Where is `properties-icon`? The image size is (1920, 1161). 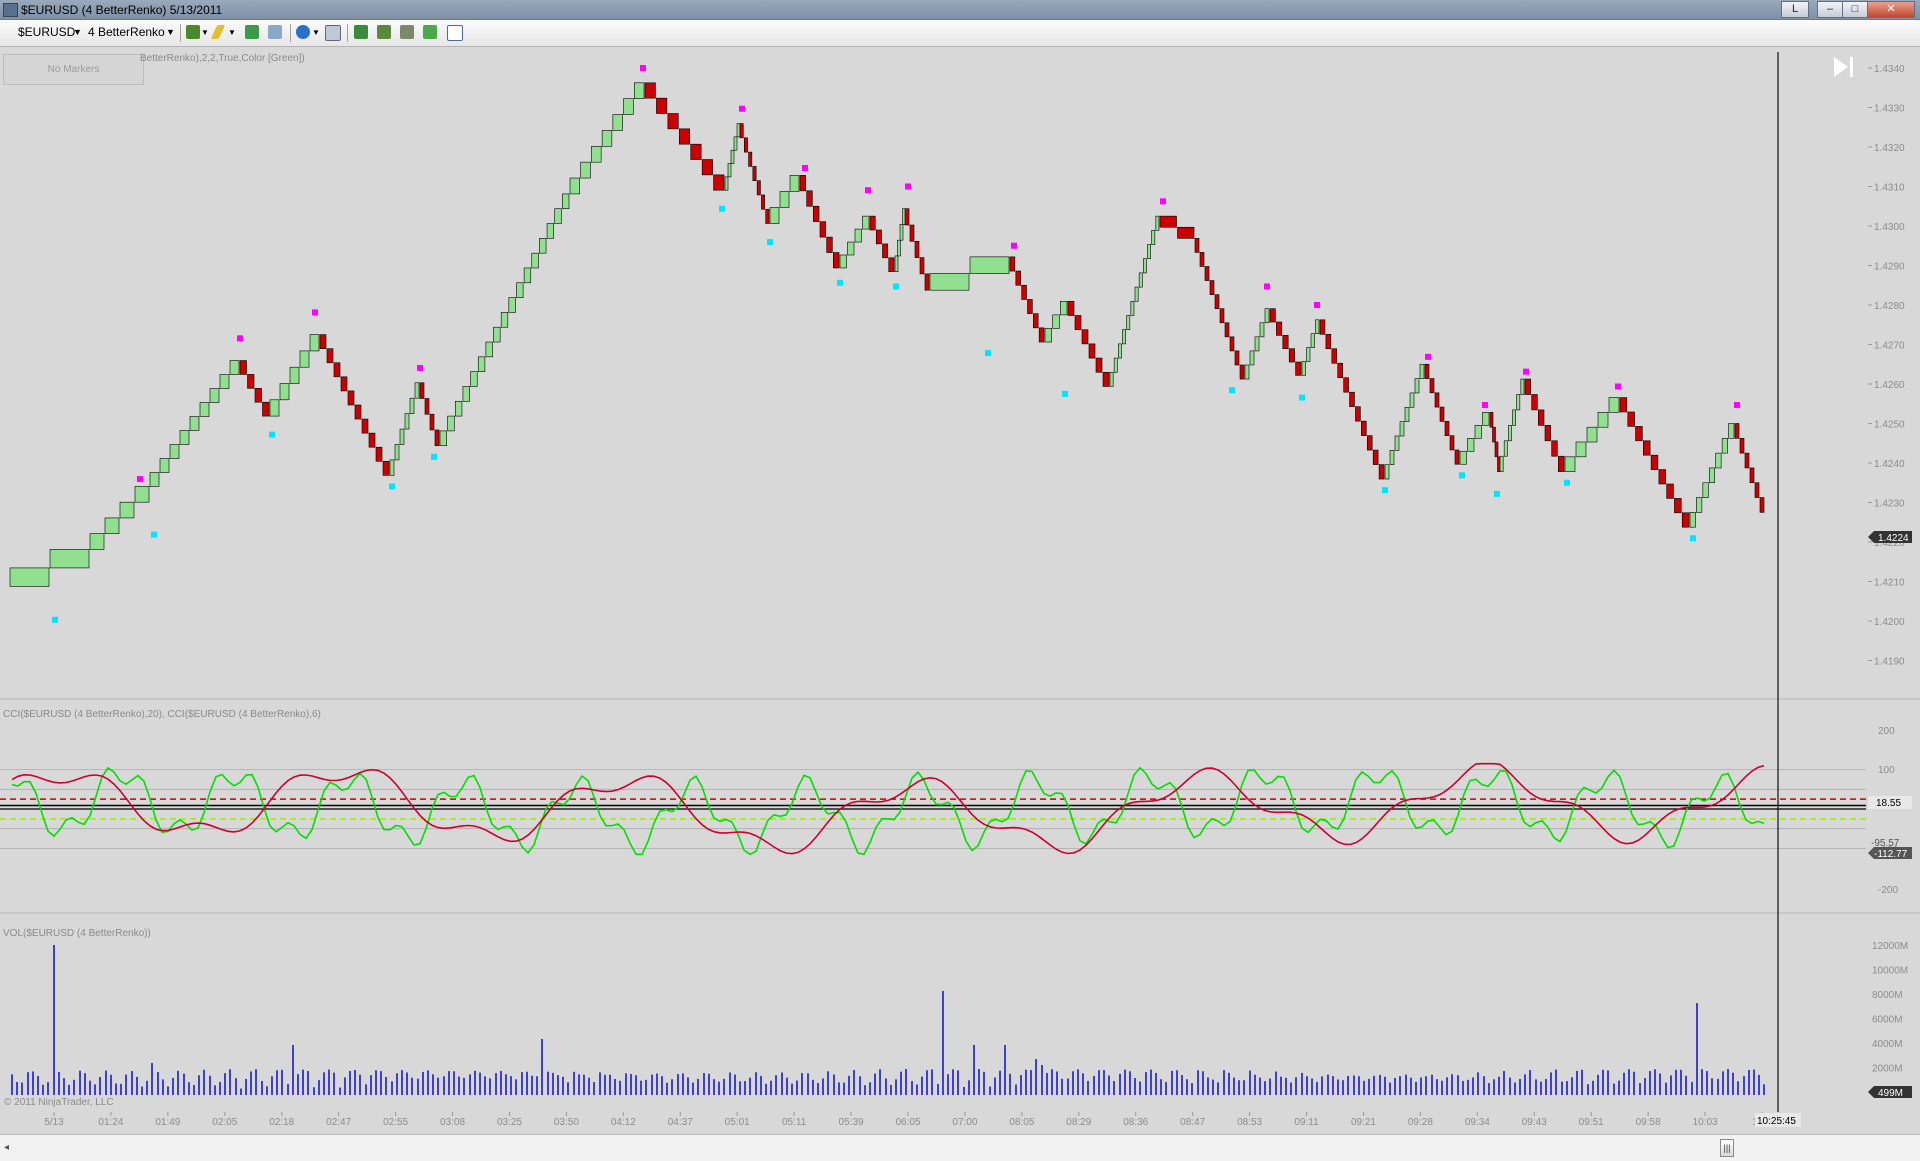 properties-icon is located at coordinates (455, 33).